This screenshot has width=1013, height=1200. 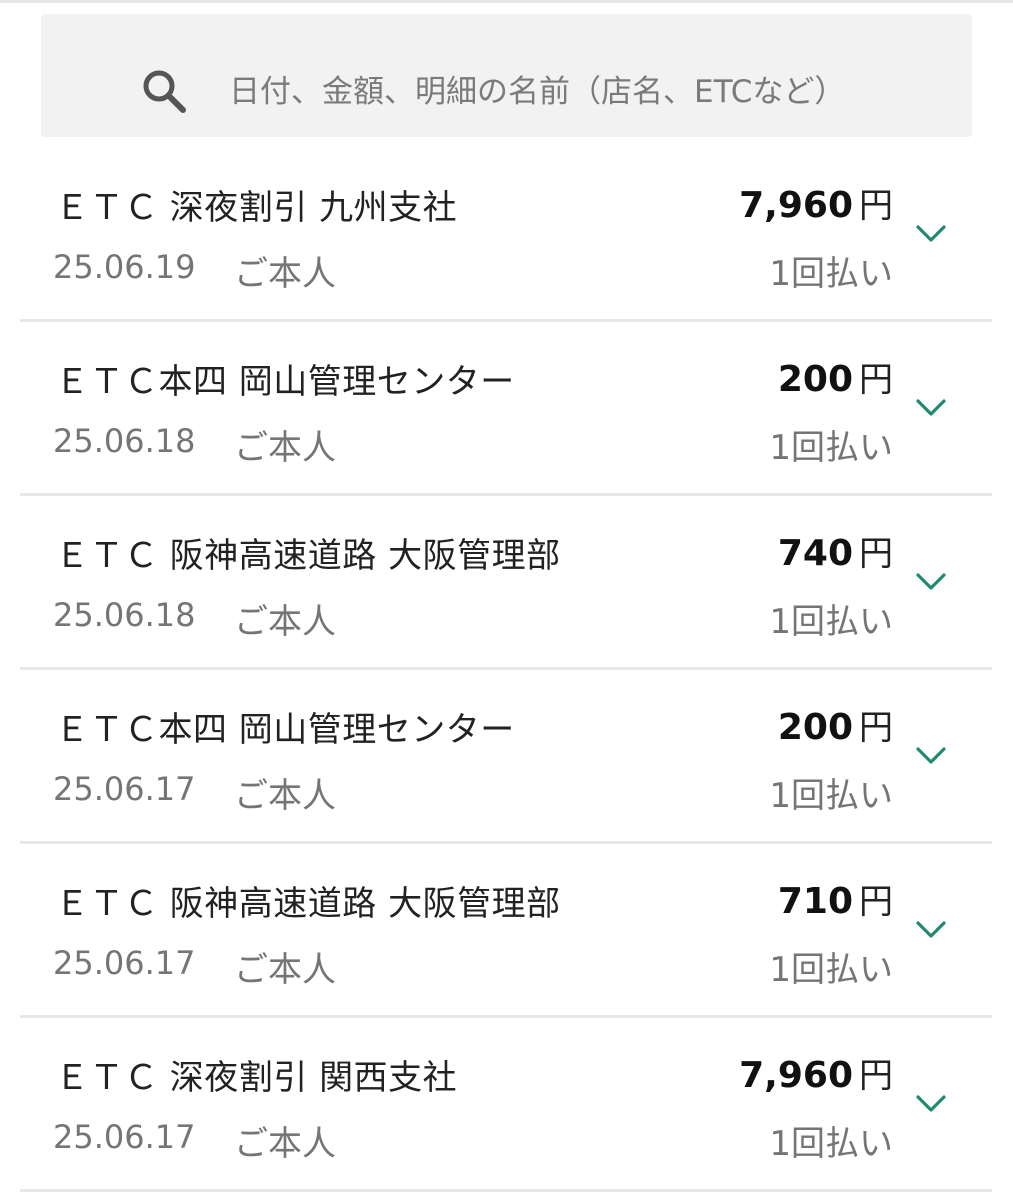 What do you see at coordinates (506, 1) in the screenshot?
I see `top-divider` at bounding box center [506, 1].